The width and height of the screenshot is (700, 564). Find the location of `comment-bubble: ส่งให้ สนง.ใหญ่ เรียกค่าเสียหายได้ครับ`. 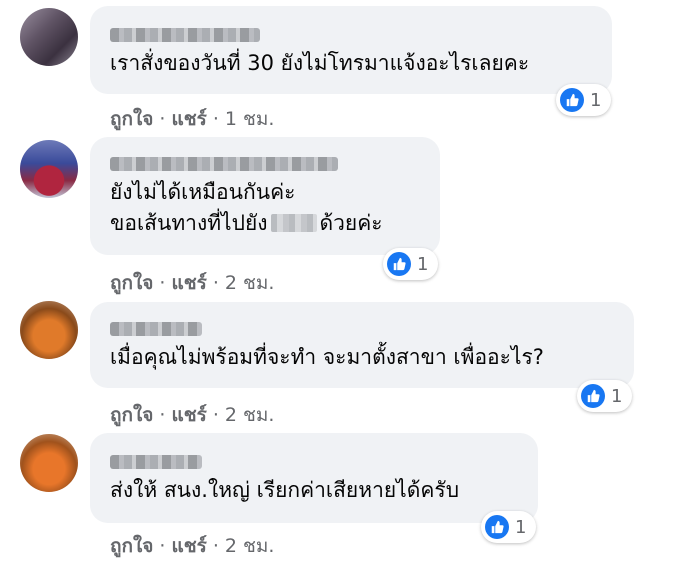

comment-bubble: ส่งให้ สนง.ใหญ่ เรียกค่าเสียหายได้ครับ is located at coordinates (314, 478).